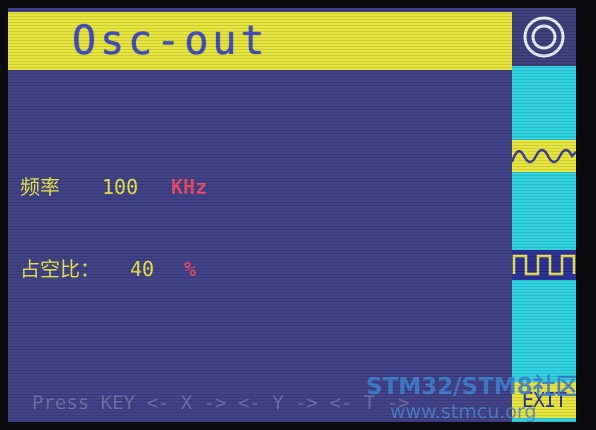 This screenshot has width=596, height=430. I want to click on square-wave-button, so click(544, 265).